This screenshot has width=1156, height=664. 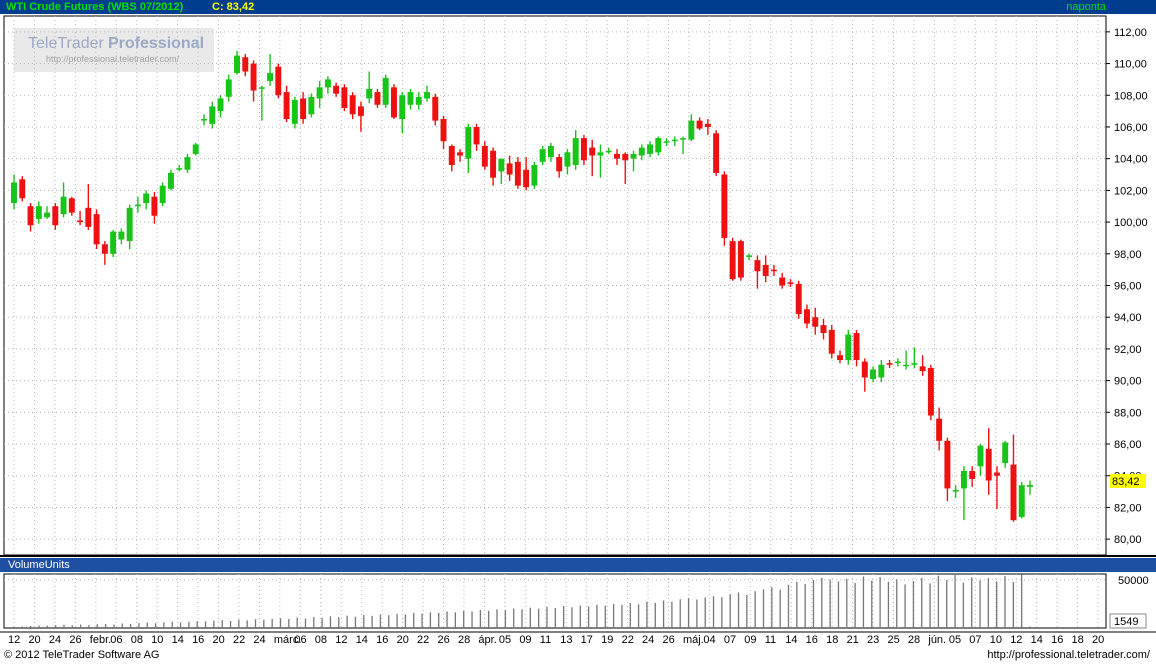 What do you see at coordinates (1128, 318) in the screenshot?
I see `price-tick-label: 94,00` at bounding box center [1128, 318].